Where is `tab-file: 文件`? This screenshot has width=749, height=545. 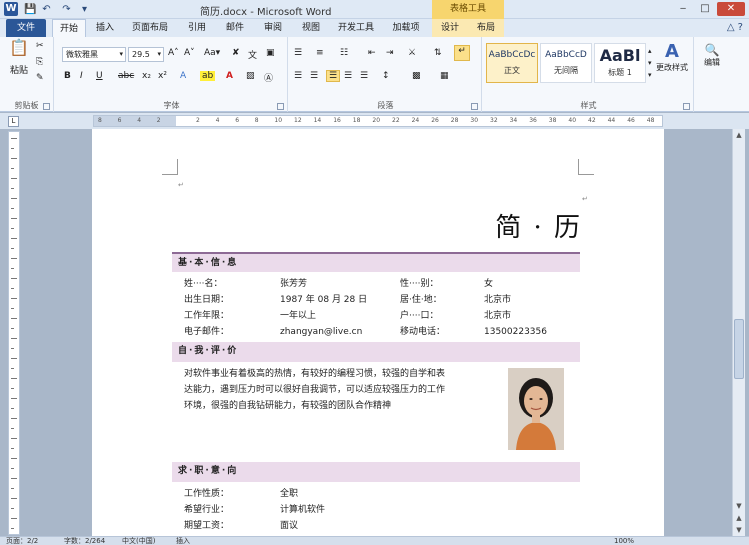
tab-file: 文件 is located at coordinates (26, 28).